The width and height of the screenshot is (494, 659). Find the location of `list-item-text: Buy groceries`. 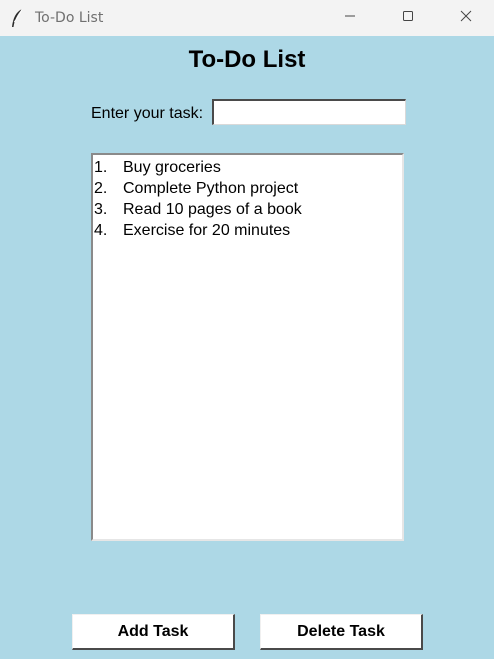

list-item-text: Buy groceries is located at coordinates (172, 167).